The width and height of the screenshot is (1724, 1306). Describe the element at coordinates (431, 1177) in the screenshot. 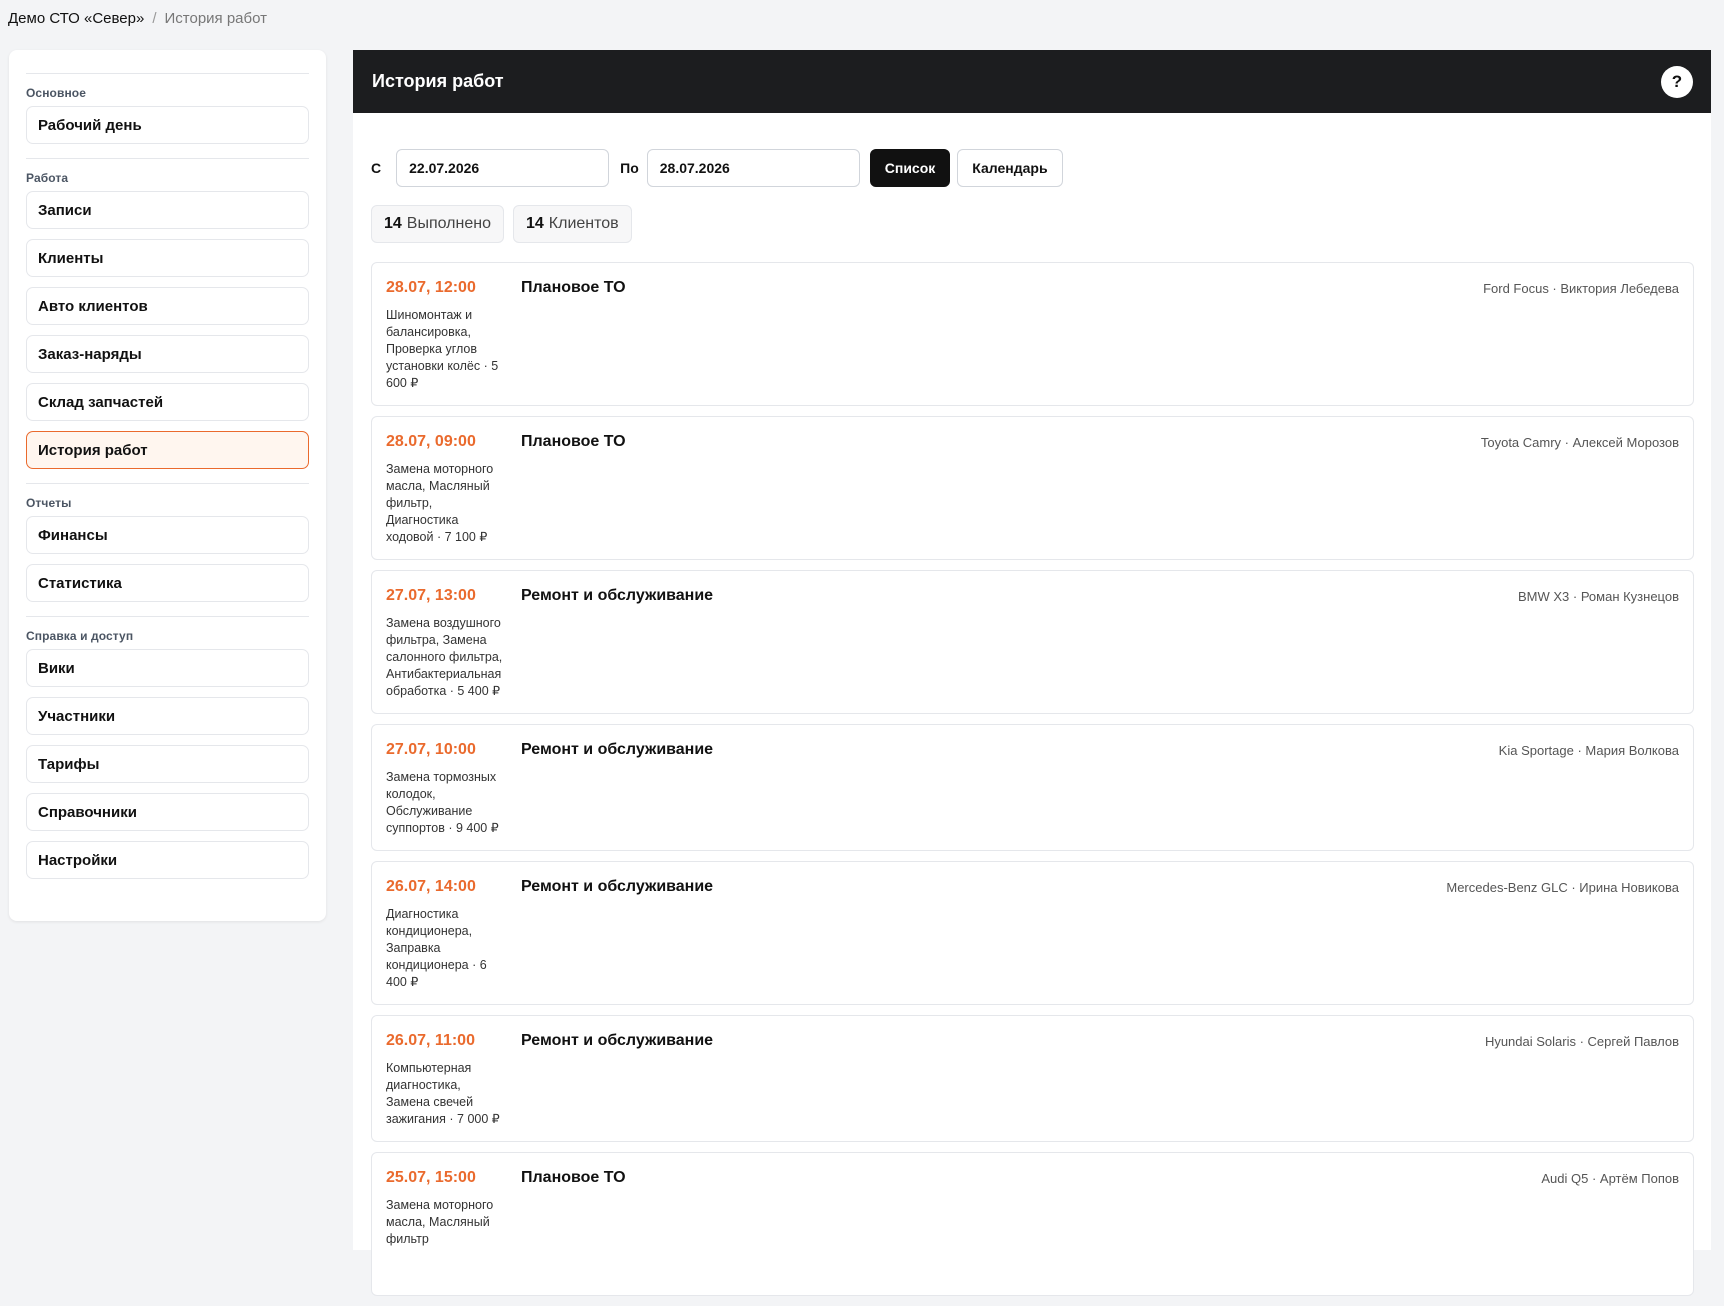

I see `record-time: 25.07, 15:00` at that location.